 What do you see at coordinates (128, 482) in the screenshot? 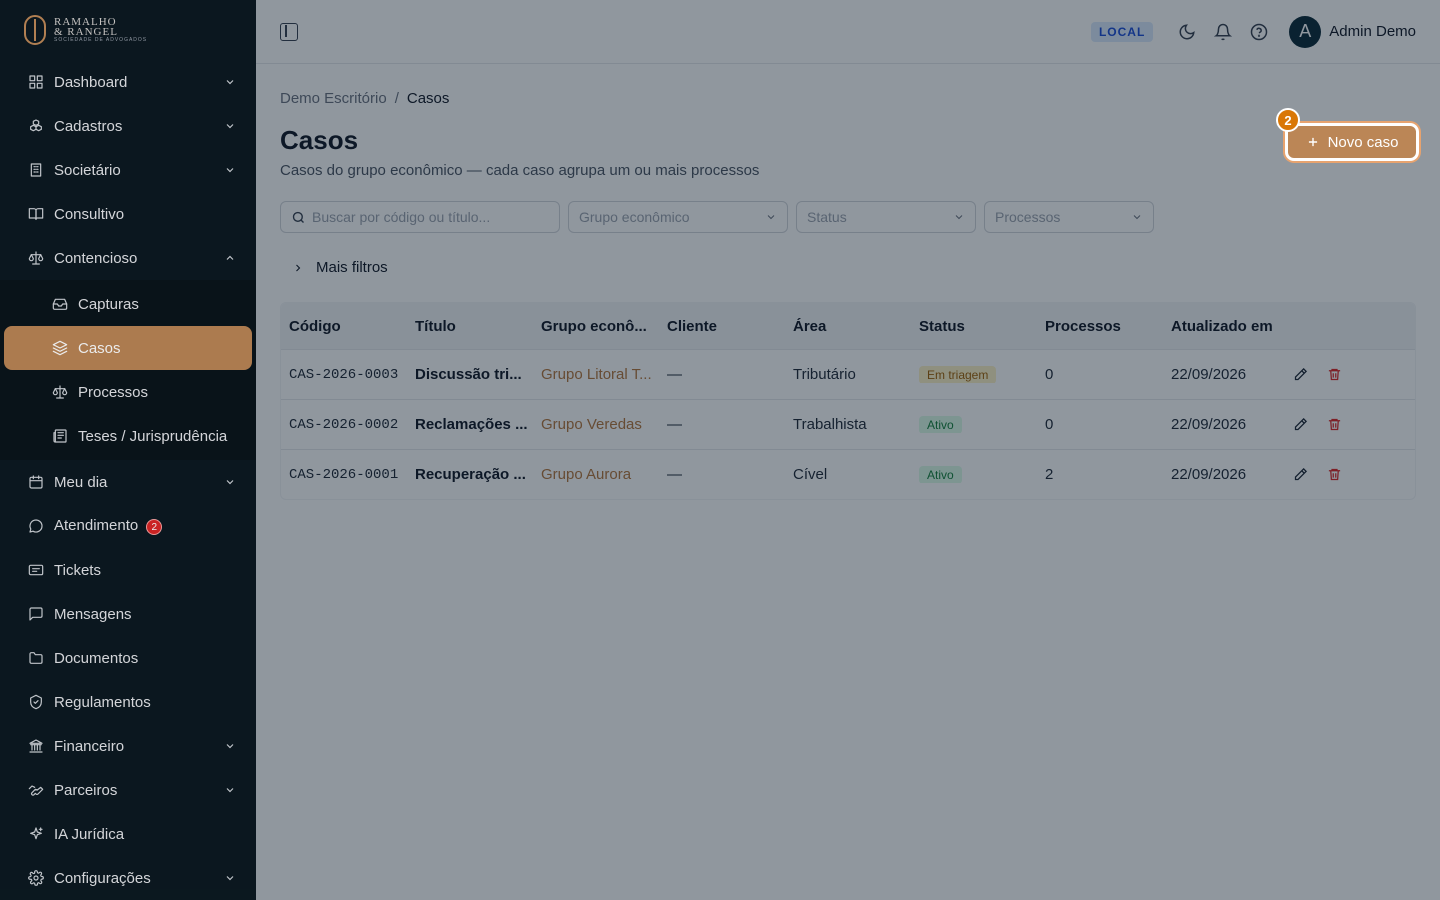
I see `sidebar-item-meu-dia: Meu dia` at bounding box center [128, 482].